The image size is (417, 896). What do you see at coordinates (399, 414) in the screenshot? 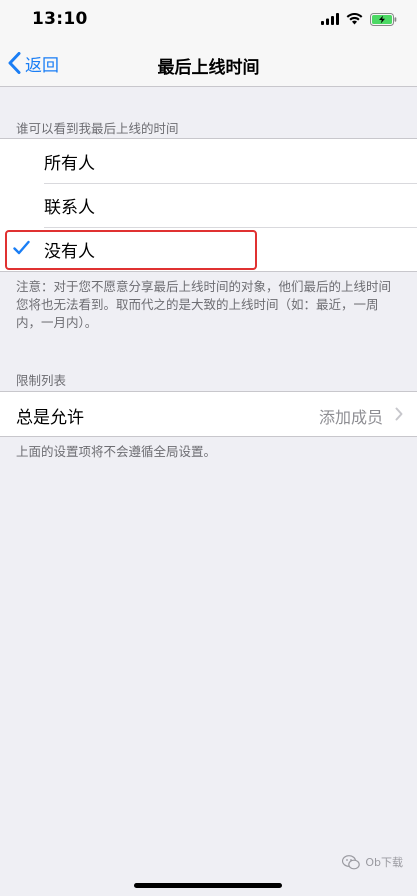
I see `chevron-right-icon` at bounding box center [399, 414].